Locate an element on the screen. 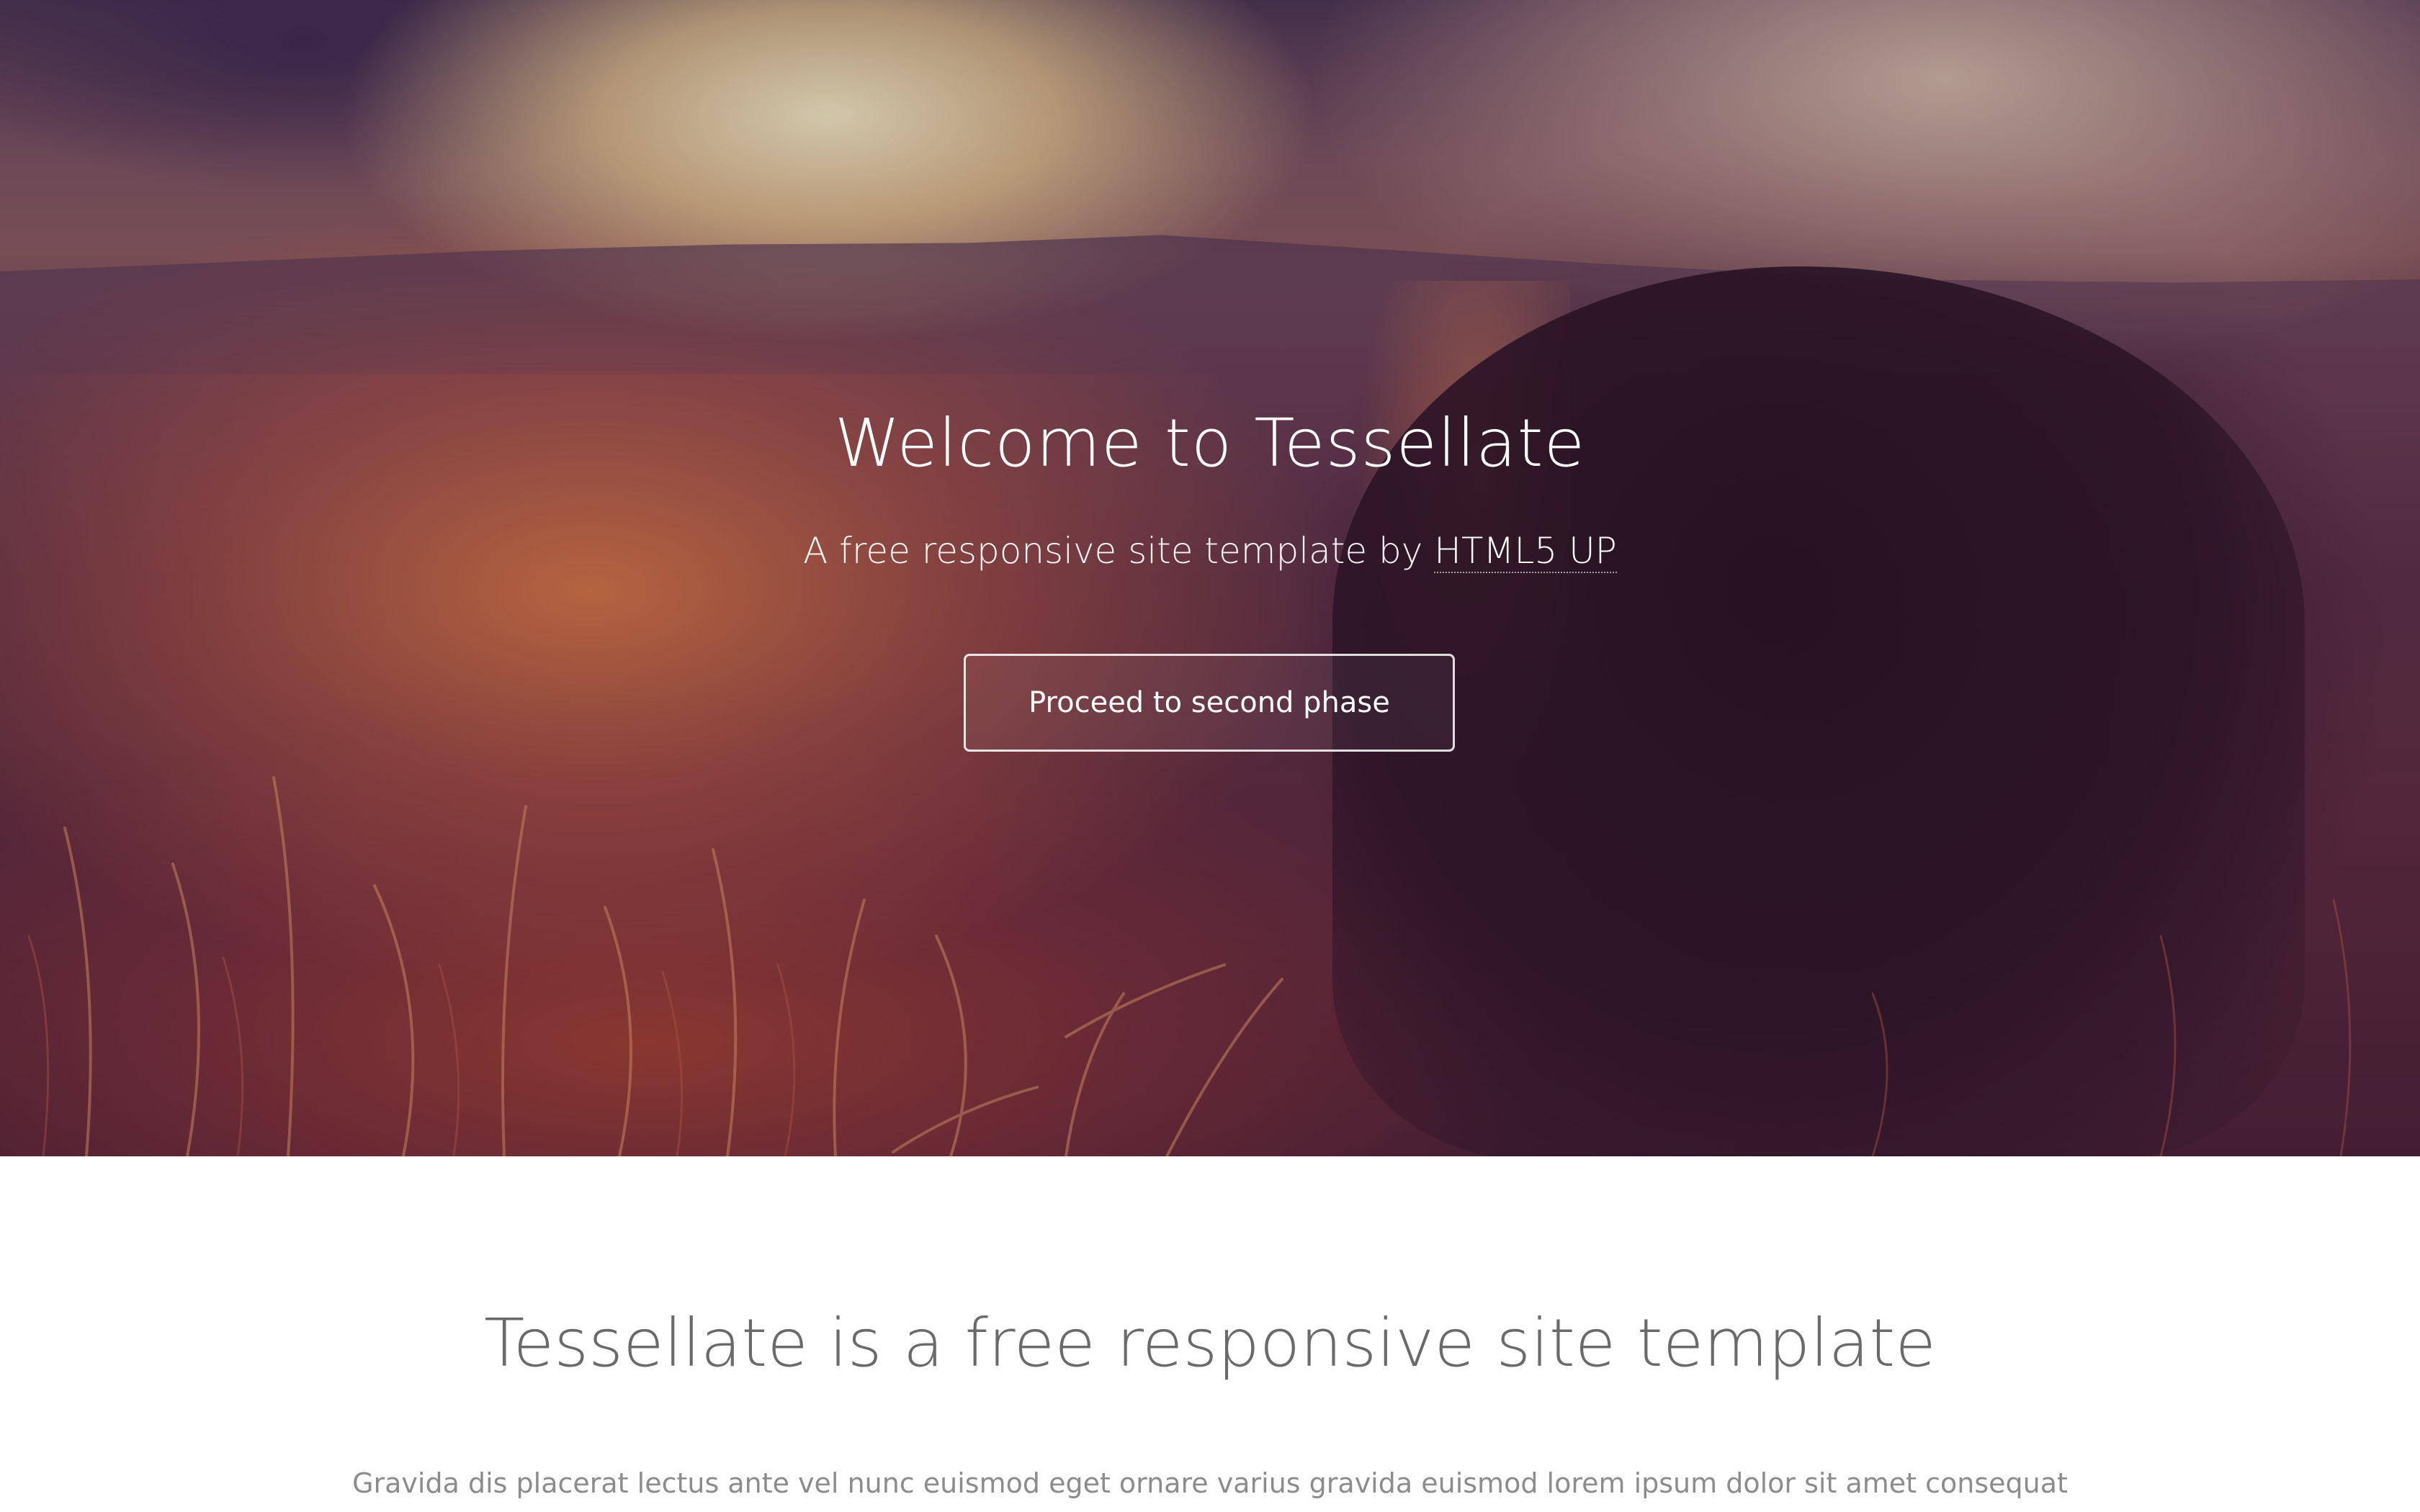  hero-title: Welcome to Tessellate is located at coordinates (1210, 443).